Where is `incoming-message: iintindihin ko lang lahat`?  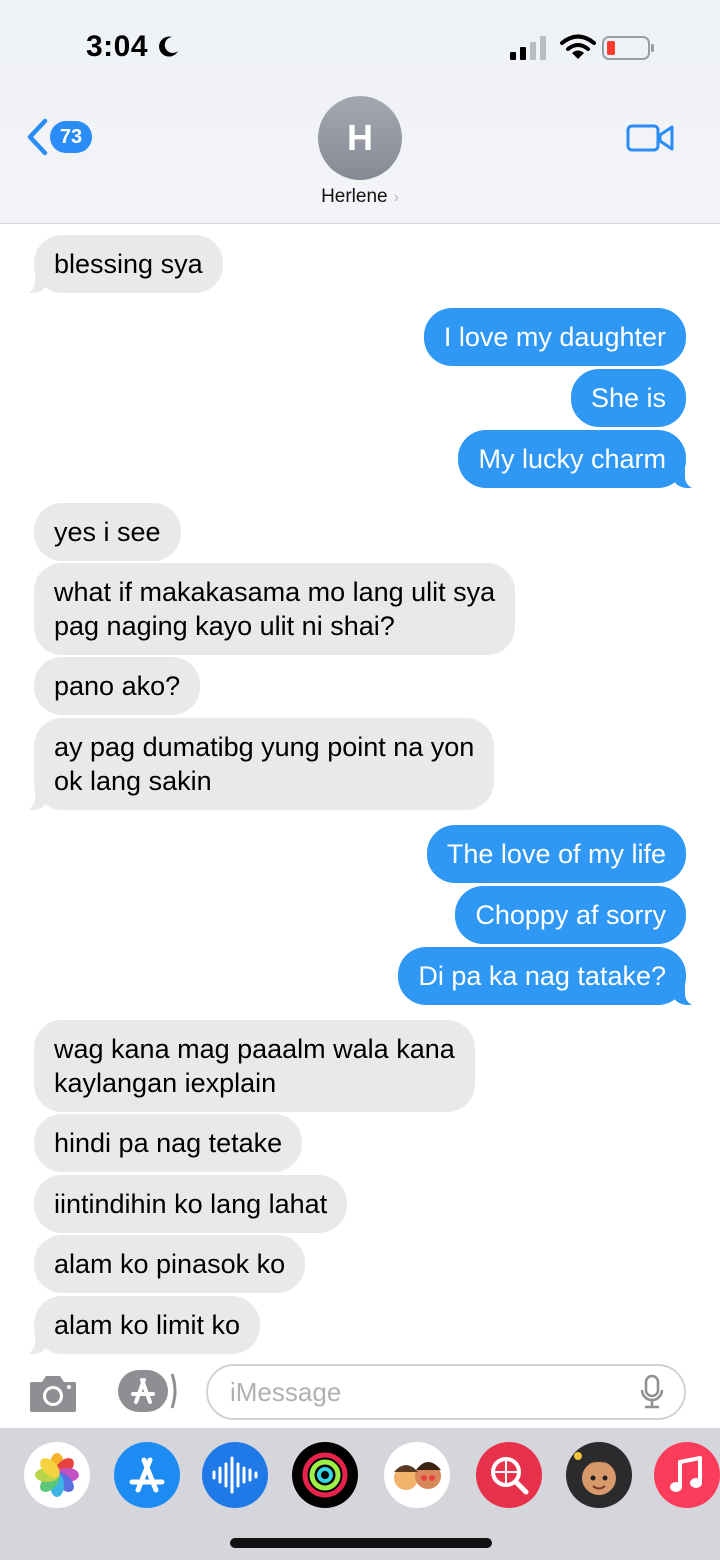 incoming-message: iintindihin ko lang lahat is located at coordinates (191, 1204).